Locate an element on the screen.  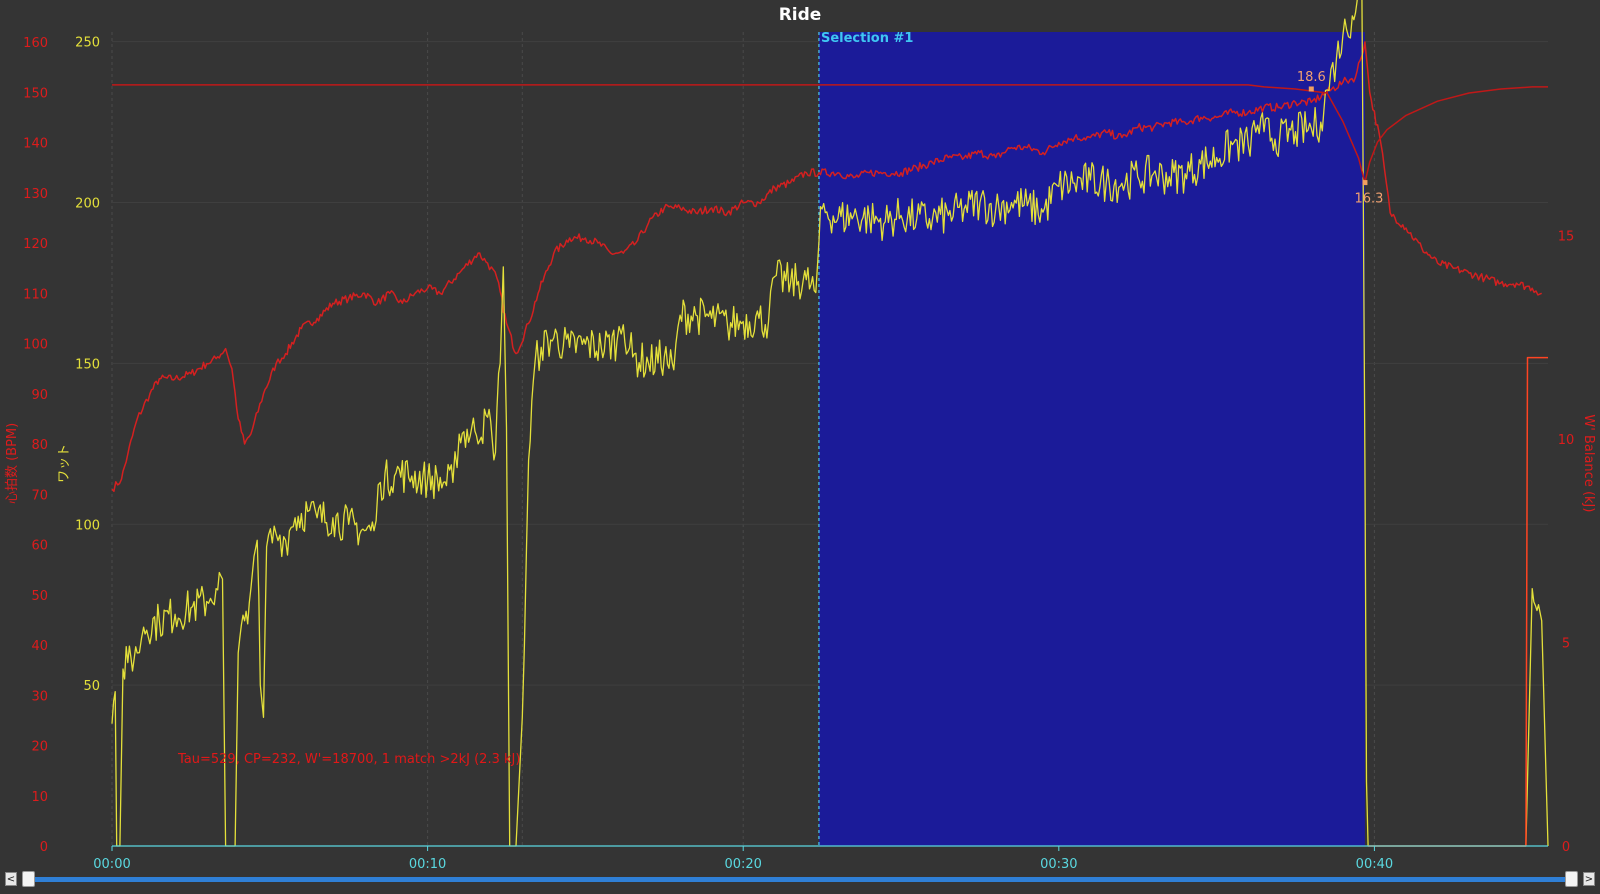
hr-tick-label: 150 is located at coordinates (35, 93).